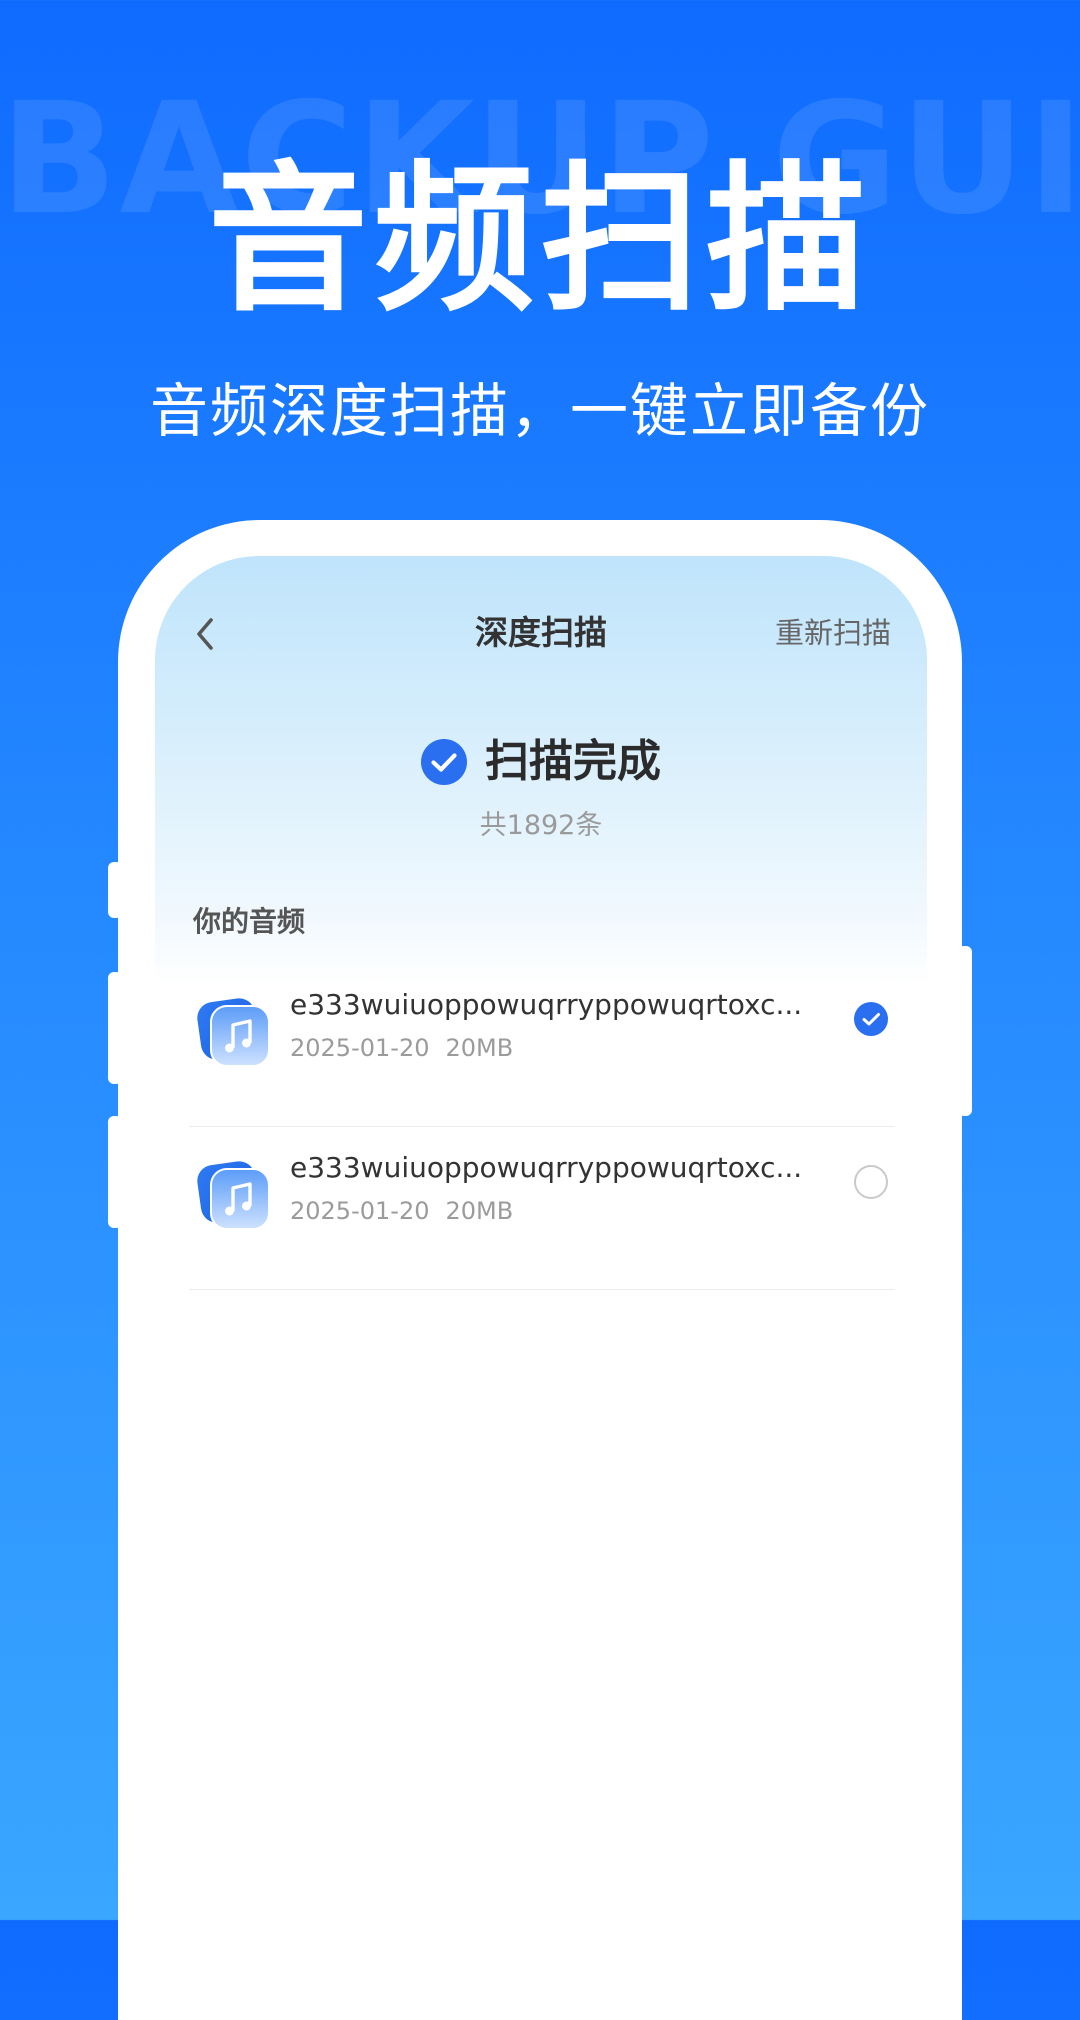 The width and height of the screenshot is (1080, 2020). I want to click on check-icon, so click(871, 1019).